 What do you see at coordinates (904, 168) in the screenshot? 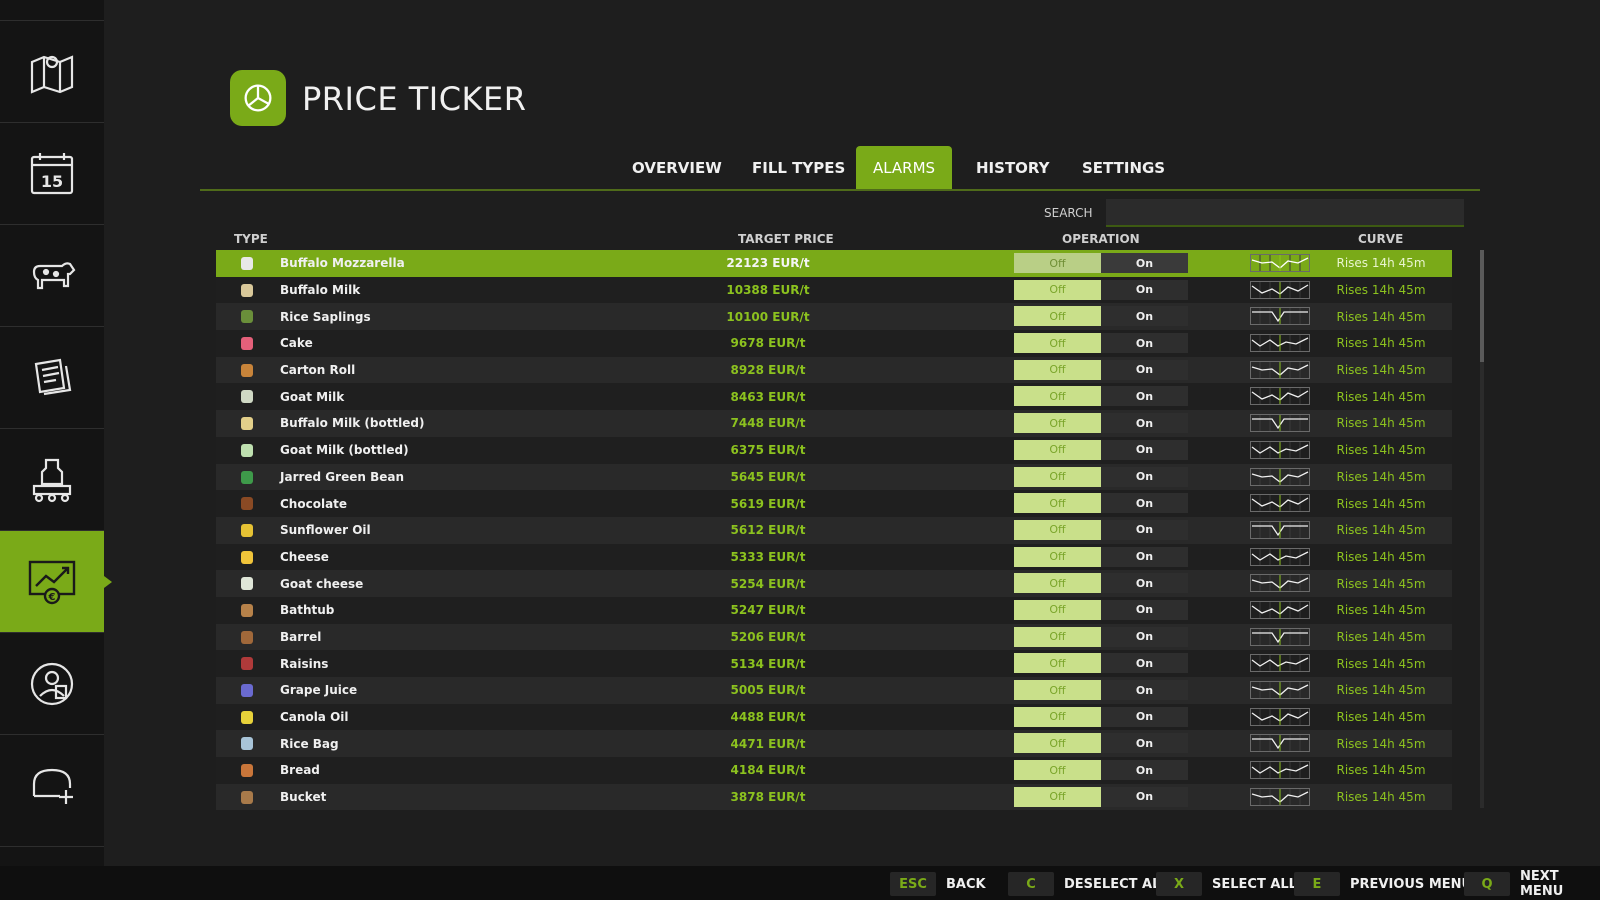
I see `tab-alarms: ALARMS` at bounding box center [904, 168].